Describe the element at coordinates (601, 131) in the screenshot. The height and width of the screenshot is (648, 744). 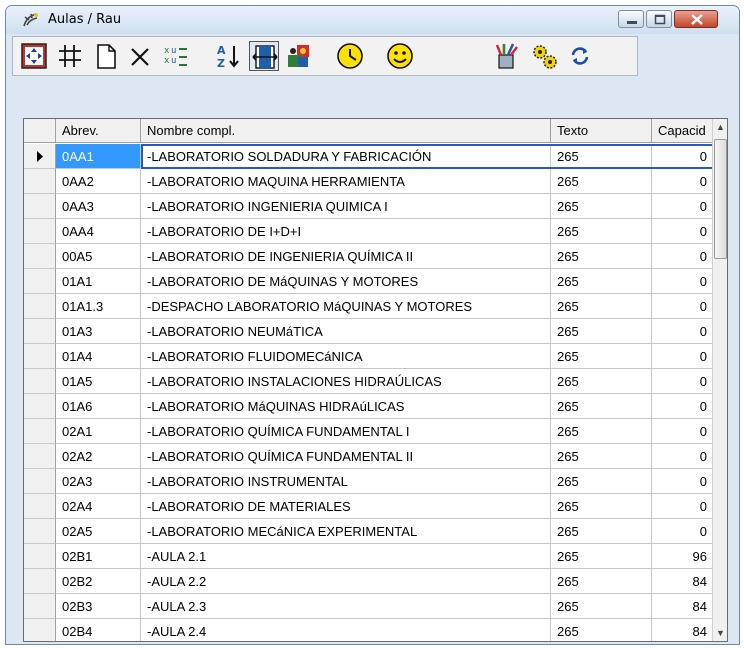
I see `column-header-texto: Texto` at that location.